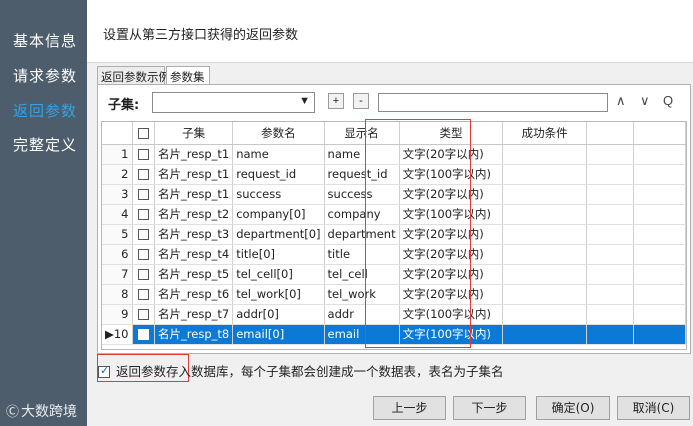 The width and height of the screenshot is (693, 426). What do you see at coordinates (194, 314) in the screenshot?
I see `cell-subset: 名片_resp_t7` at bounding box center [194, 314].